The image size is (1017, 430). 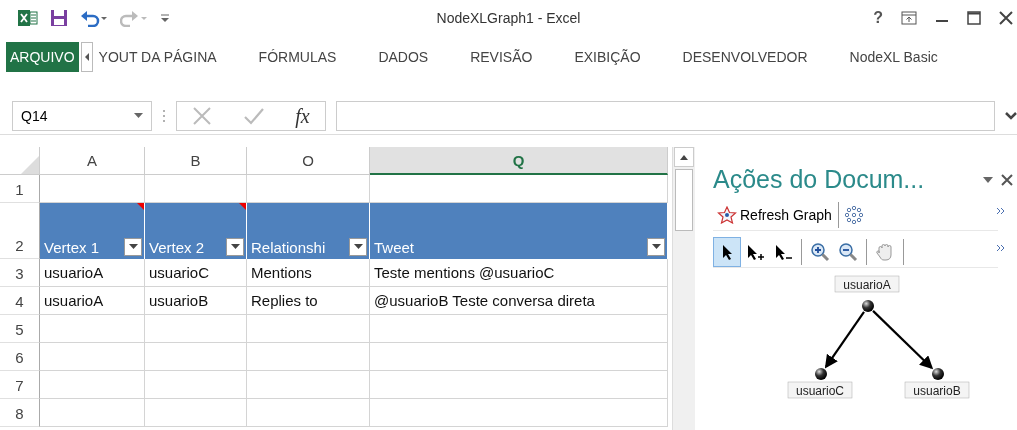 What do you see at coordinates (297, 57) in the screenshot?
I see `ribbon-tab: FÓRMULAS` at bounding box center [297, 57].